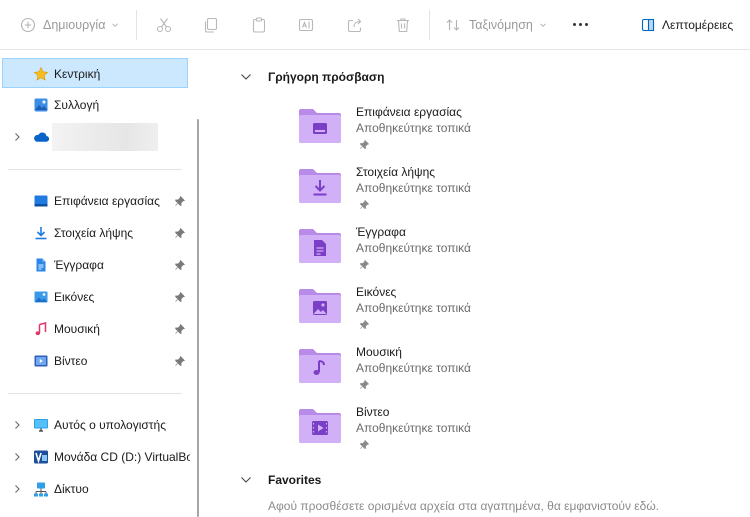  I want to click on desktop-folder-icon, so click(320, 126).